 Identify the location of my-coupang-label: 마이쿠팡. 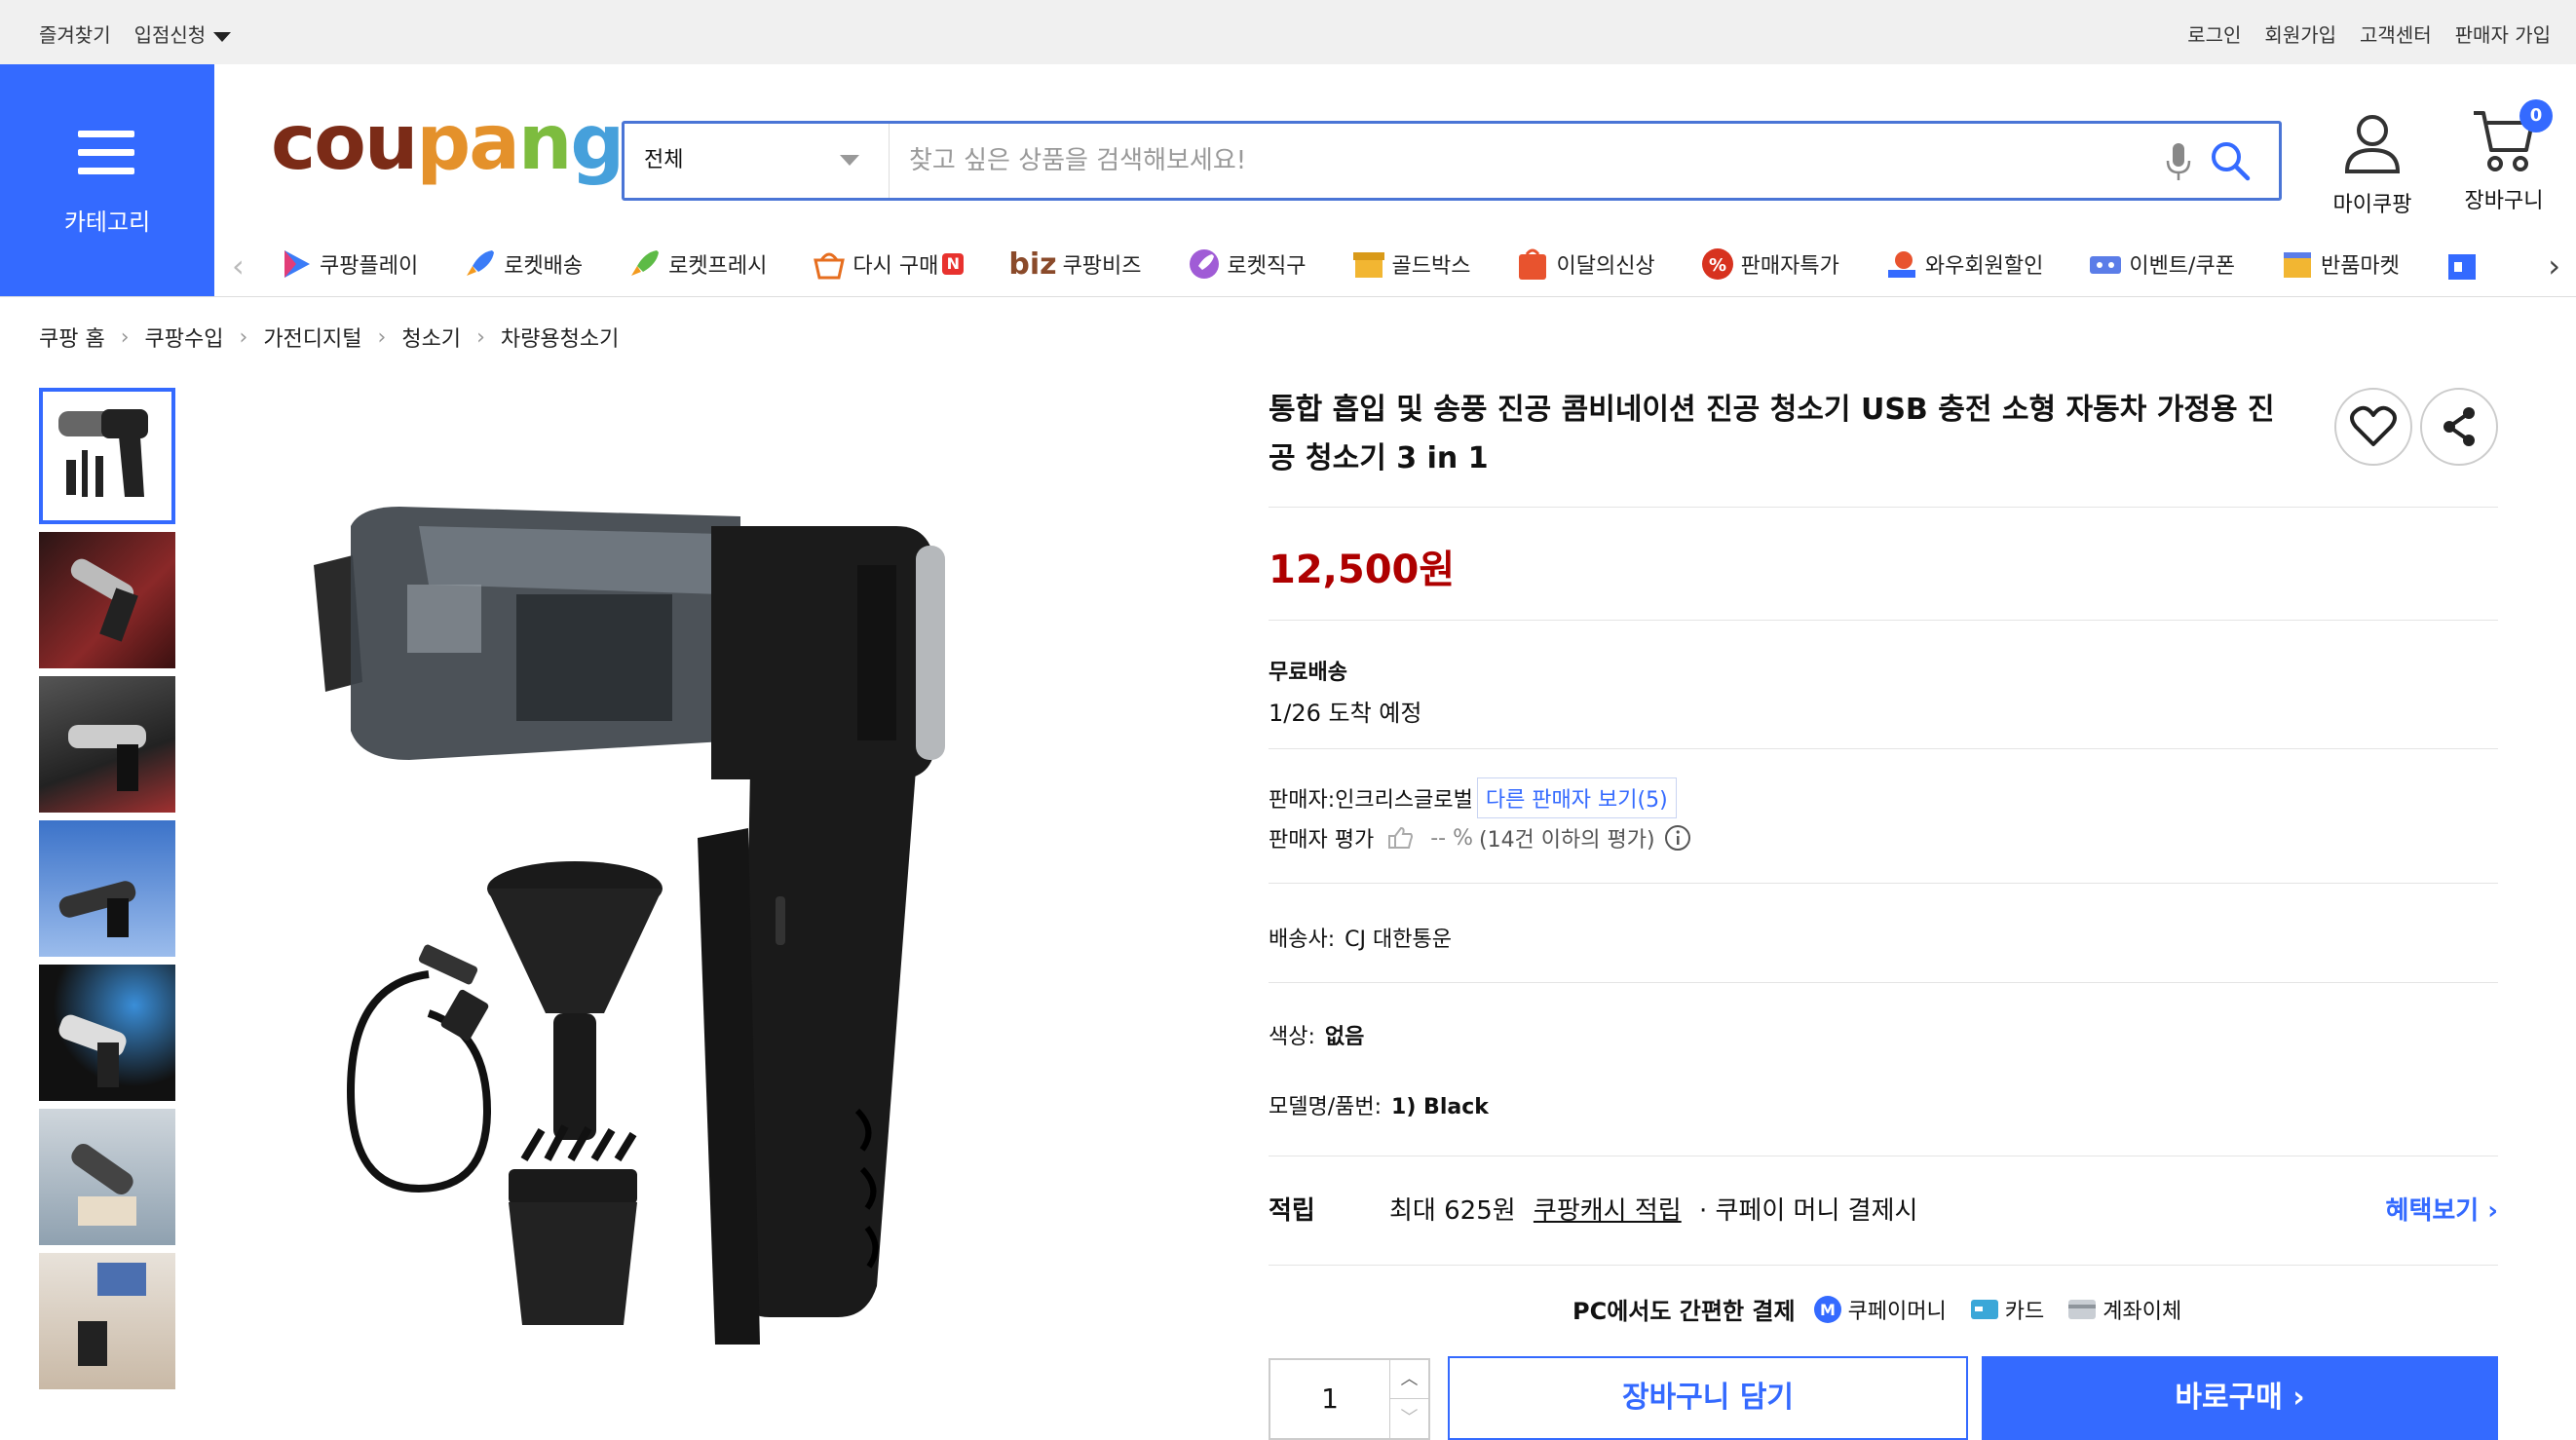
(2372, 205).